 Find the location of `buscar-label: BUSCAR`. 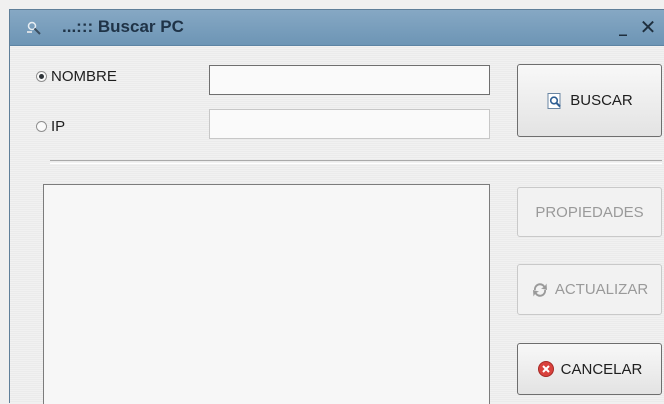

buscar-label: BUSCAR is located at coordinates (601, 100).